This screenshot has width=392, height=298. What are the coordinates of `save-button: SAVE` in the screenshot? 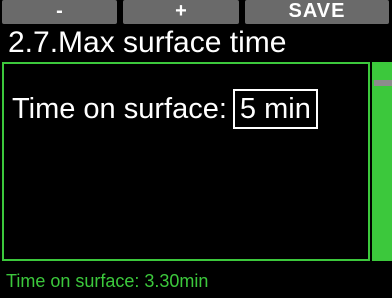 It's located at (317, 12).